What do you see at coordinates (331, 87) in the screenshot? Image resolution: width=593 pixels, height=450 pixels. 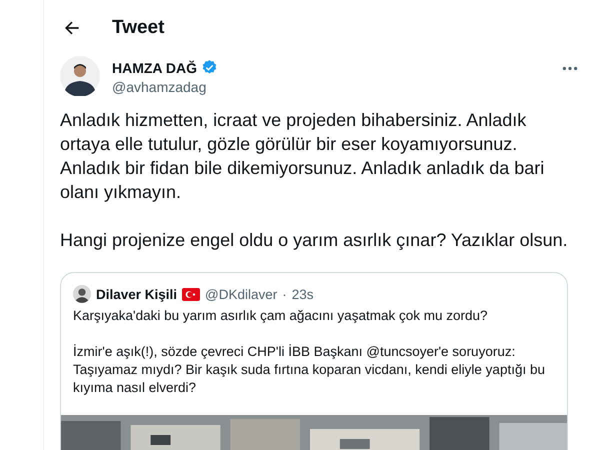 I see `author-handle: @avhamzadag` at bounding box center [331, 87].